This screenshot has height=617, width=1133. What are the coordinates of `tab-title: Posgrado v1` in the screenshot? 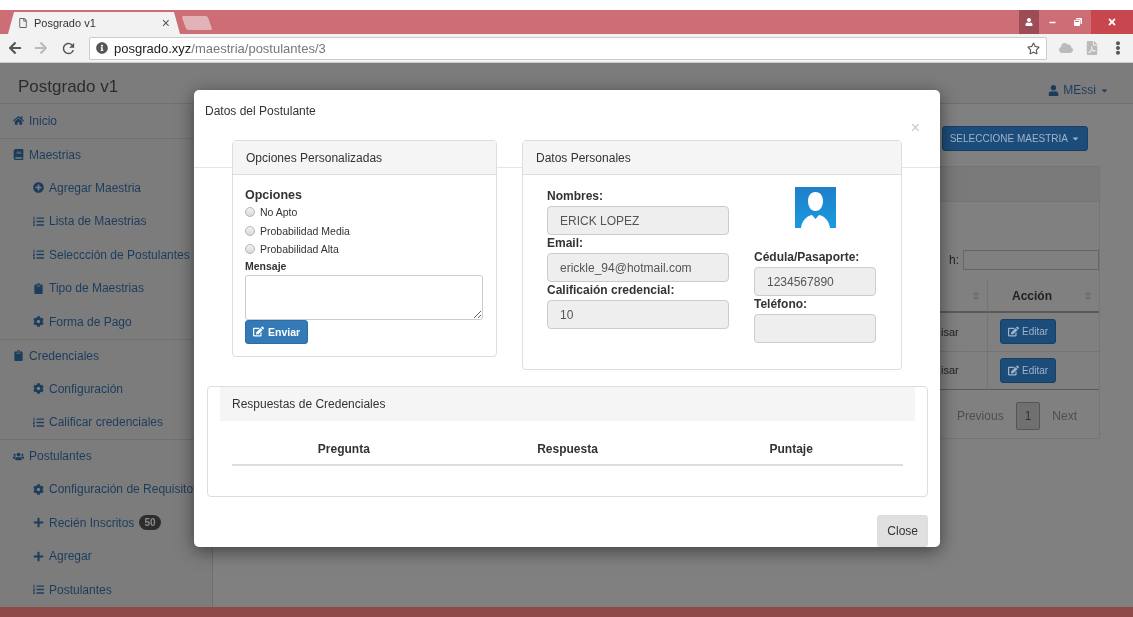 It's located at (65, 23).